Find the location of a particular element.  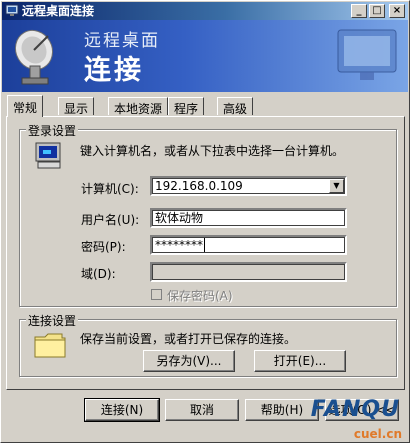

title-bar: 远程桌面连接 _ □ × is located at coordinates (205, 11).